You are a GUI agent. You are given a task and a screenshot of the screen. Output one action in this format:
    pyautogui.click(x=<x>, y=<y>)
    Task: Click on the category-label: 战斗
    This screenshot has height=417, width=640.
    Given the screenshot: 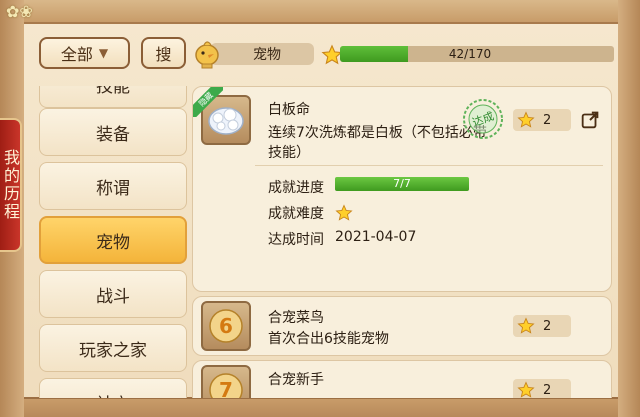 What is the action you would take?
    pyautogui.click(x=113, y=296)
    